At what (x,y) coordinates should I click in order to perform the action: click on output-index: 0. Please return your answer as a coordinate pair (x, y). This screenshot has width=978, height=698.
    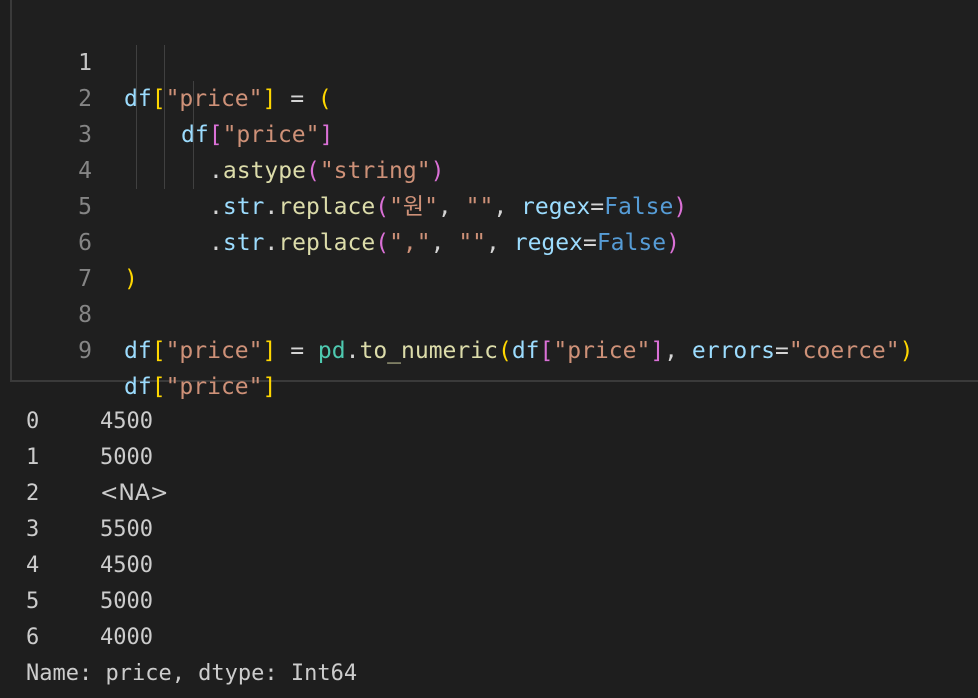
    Looking at the image, I should click on (33, 421).